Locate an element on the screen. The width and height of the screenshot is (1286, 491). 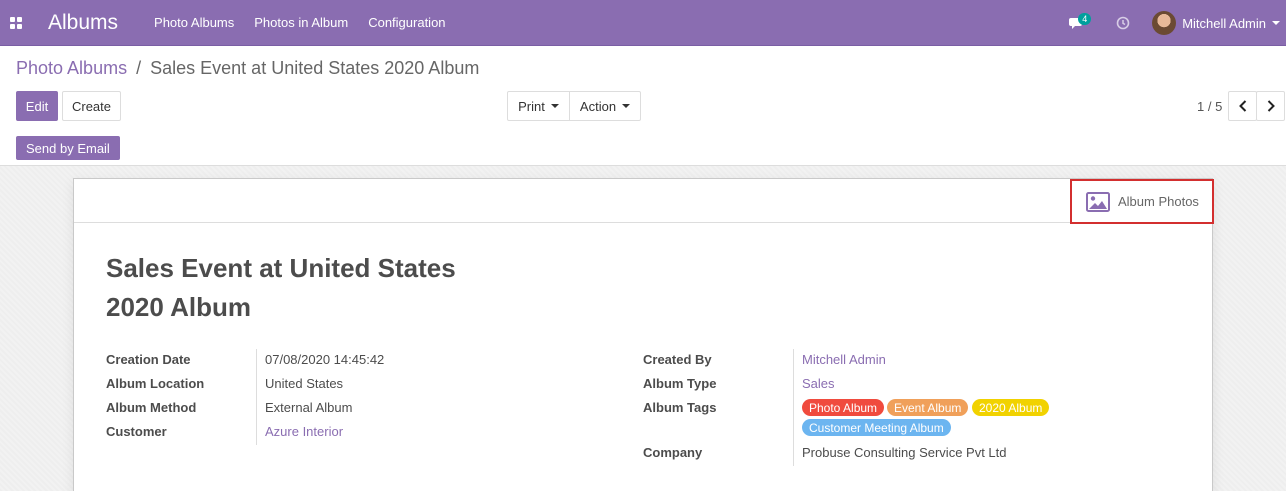
breadcrumb-current: Sales Event at United States 2020 Album is located at coordinates (315, 68).